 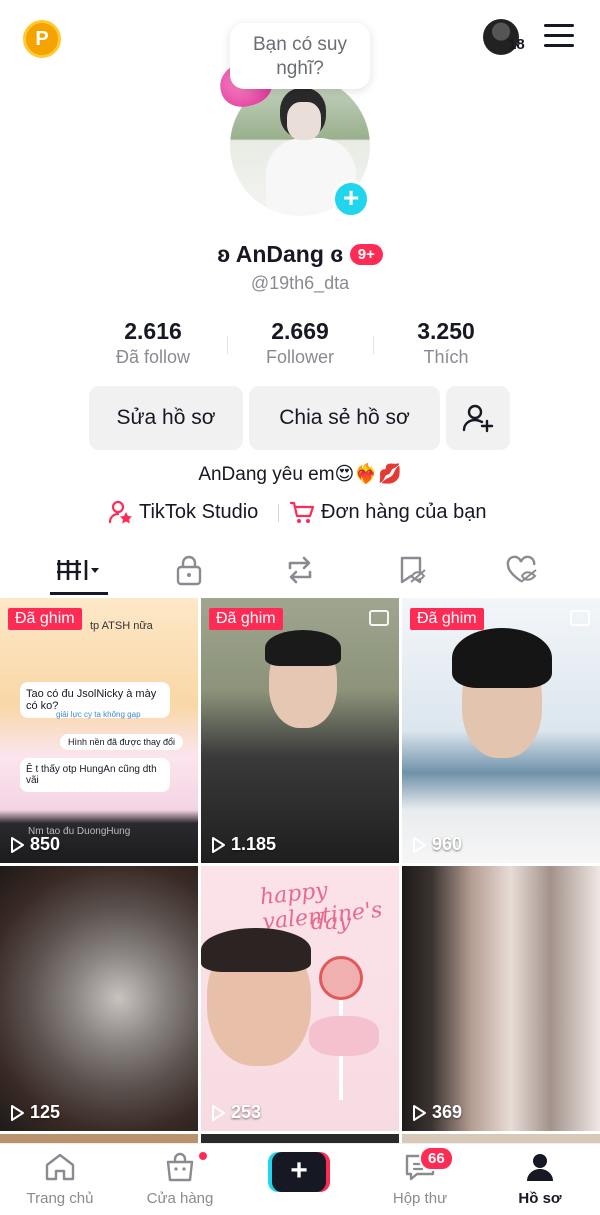 I want to click on username: @19th6_dta, so click(x=300, y=283).